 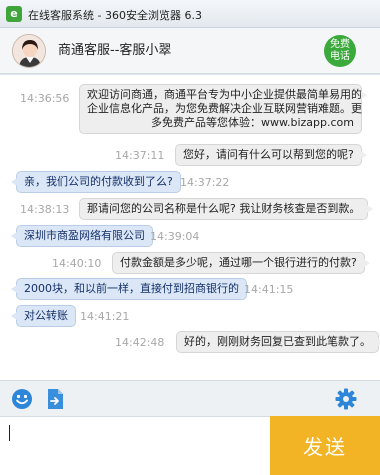 What do you see at coordinates (9, 433) in the screenshot?
I see `text-caret` at bounding box center [9, 433].